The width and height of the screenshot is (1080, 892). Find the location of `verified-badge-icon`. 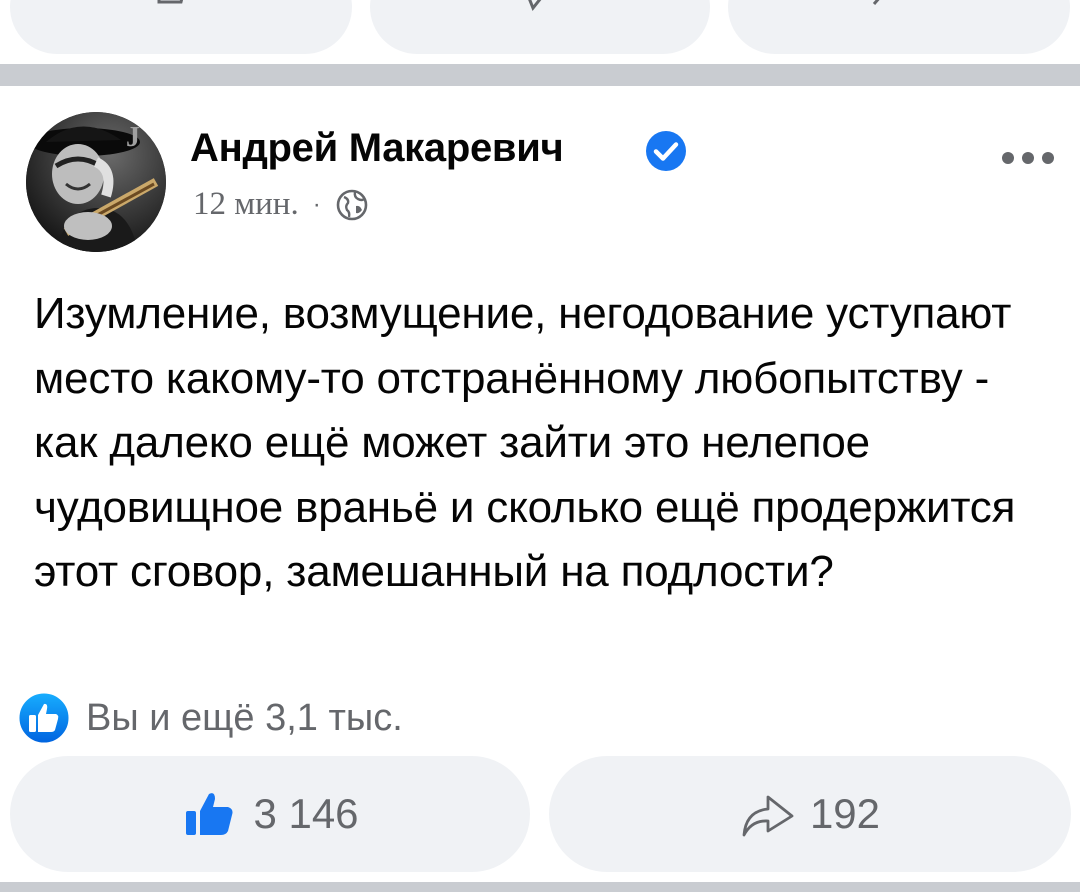

verified-badge-icon is located at coordinates (666, 151).